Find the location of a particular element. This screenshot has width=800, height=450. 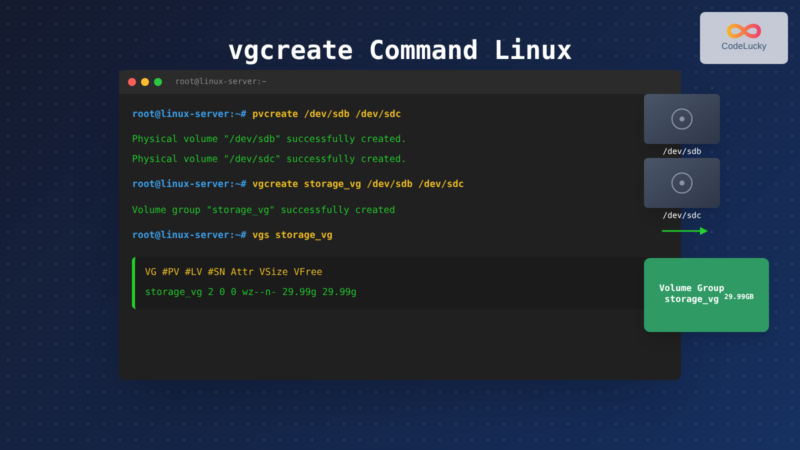

command-text: vgcreate storage_vg /dev/sdb /dev/sdc is located at coordinates (358, 185).